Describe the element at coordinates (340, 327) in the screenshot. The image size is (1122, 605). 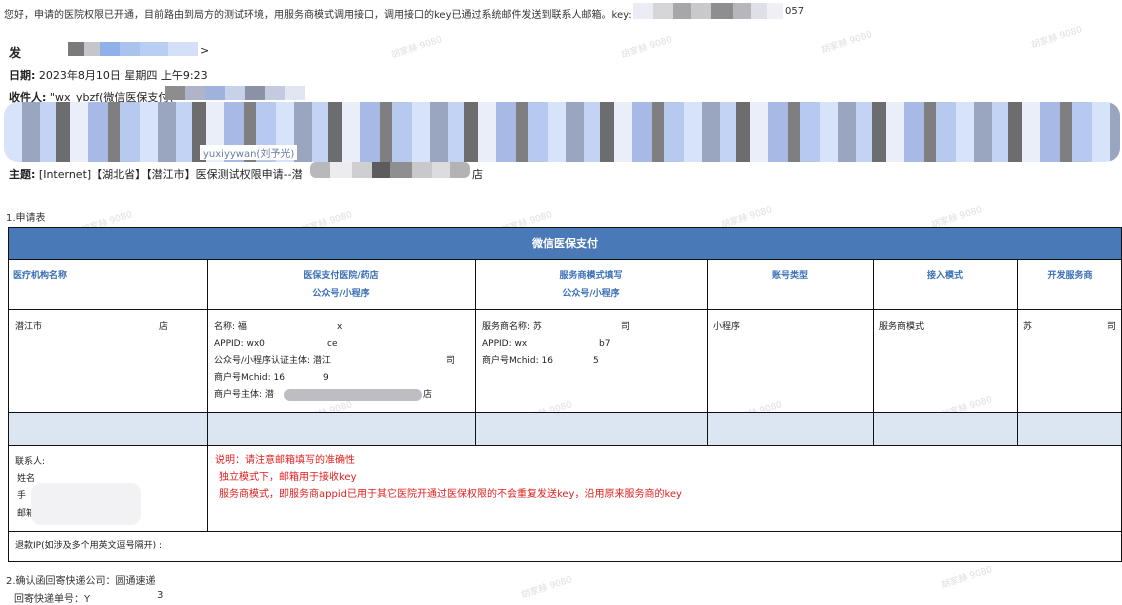
I see `hospital-name-tail: x` at that location.